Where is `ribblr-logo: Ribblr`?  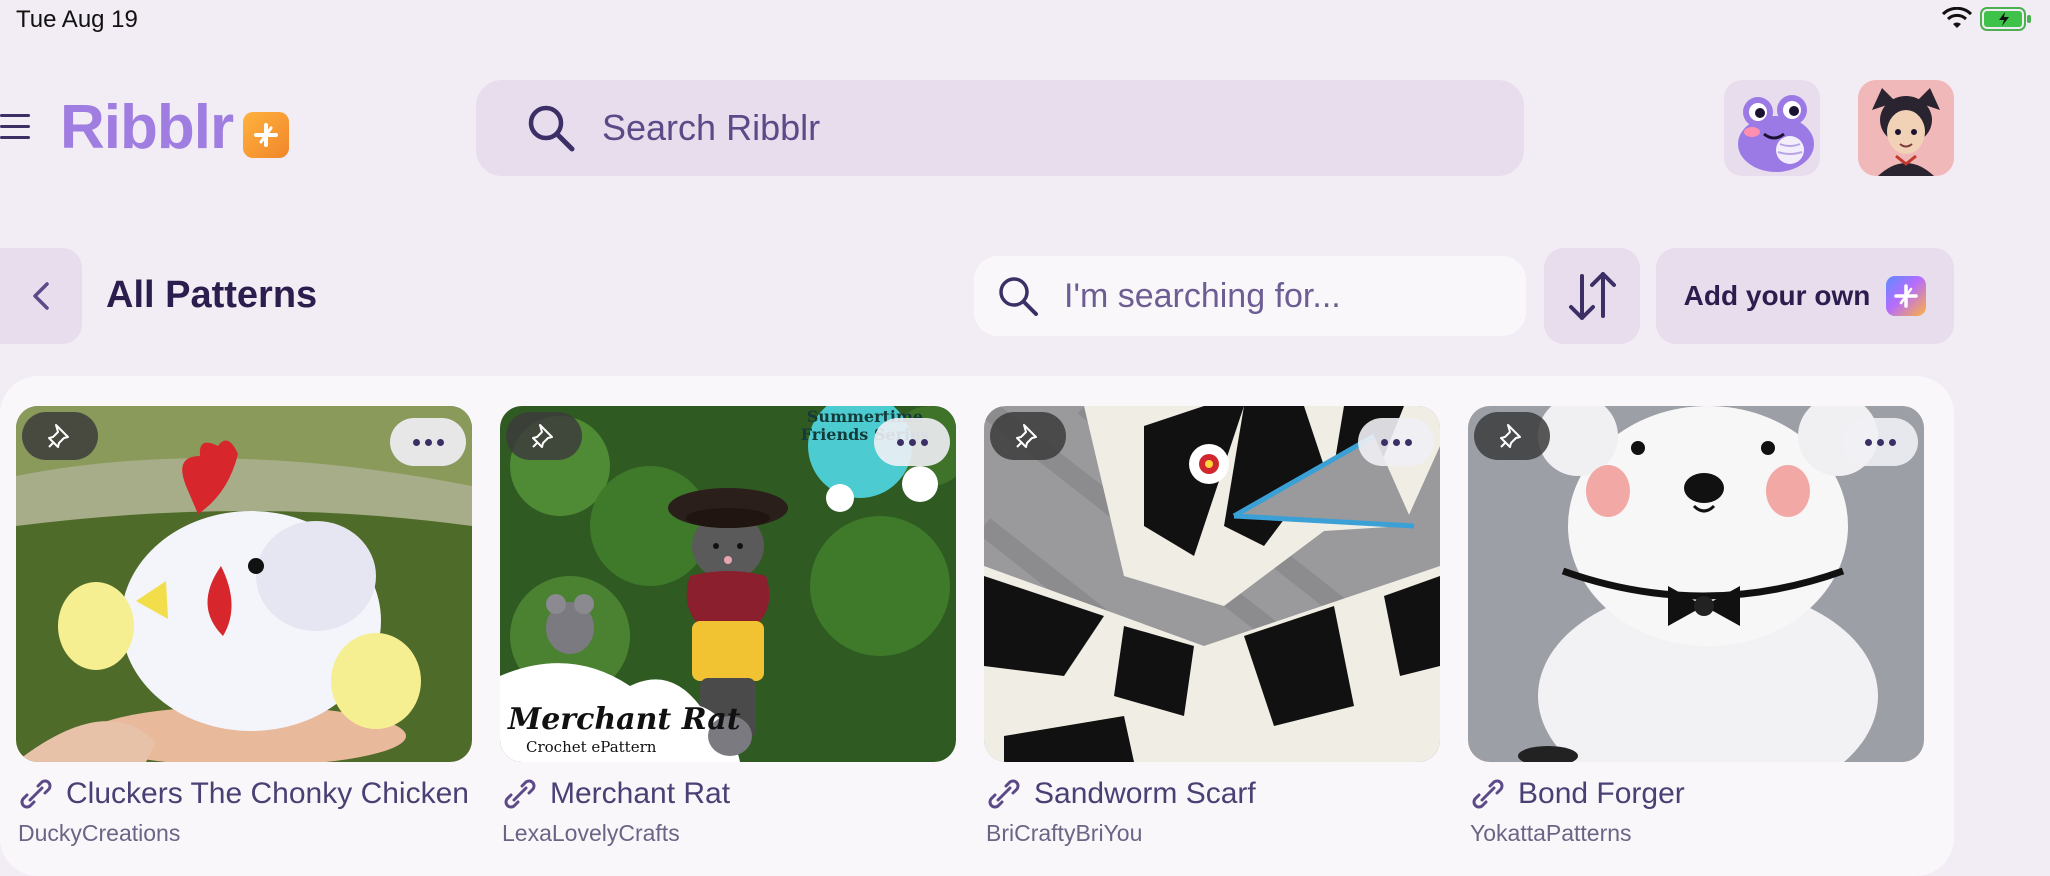 ribblr-logo: Ribblr is located at coordinates (175, 127).